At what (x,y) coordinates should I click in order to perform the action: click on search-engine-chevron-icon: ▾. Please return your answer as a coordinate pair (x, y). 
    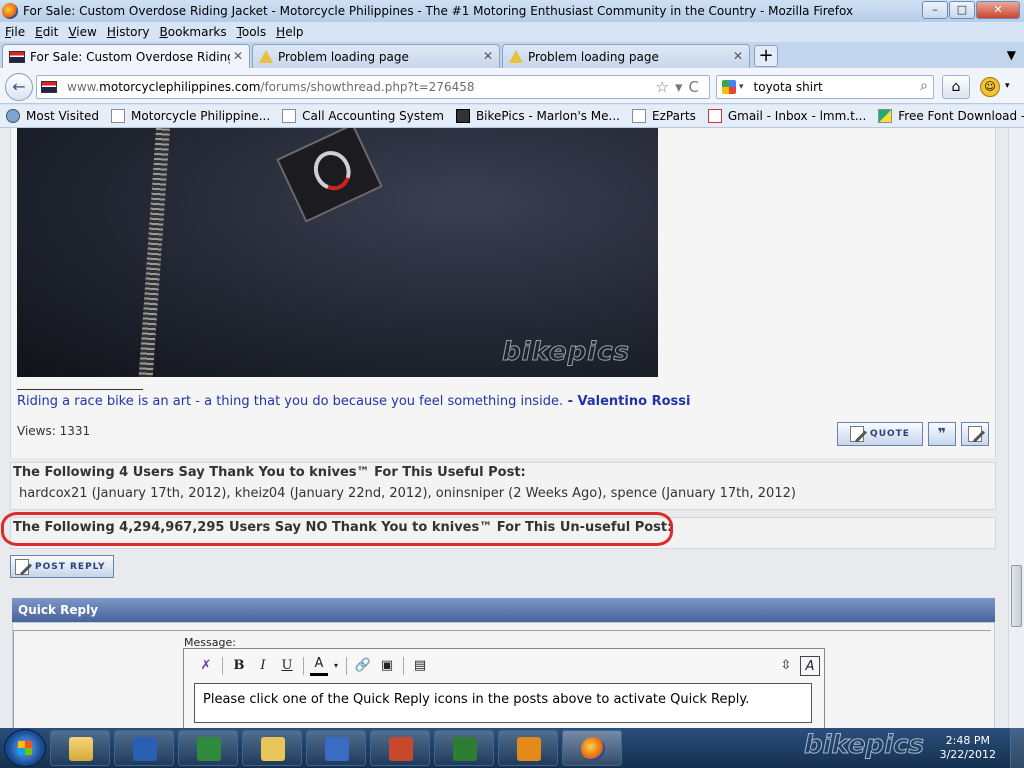
    Looking at the image, I should click on (741, 87).